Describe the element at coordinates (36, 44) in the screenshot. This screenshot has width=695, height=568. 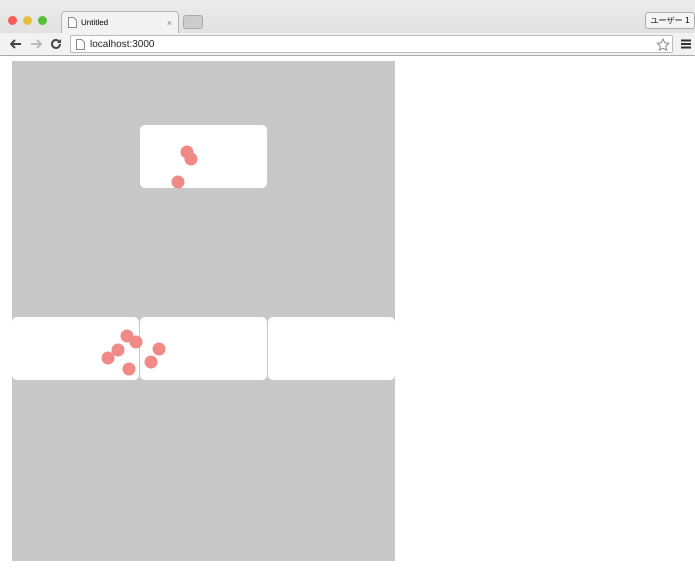
I see `forward-icon` at that location.